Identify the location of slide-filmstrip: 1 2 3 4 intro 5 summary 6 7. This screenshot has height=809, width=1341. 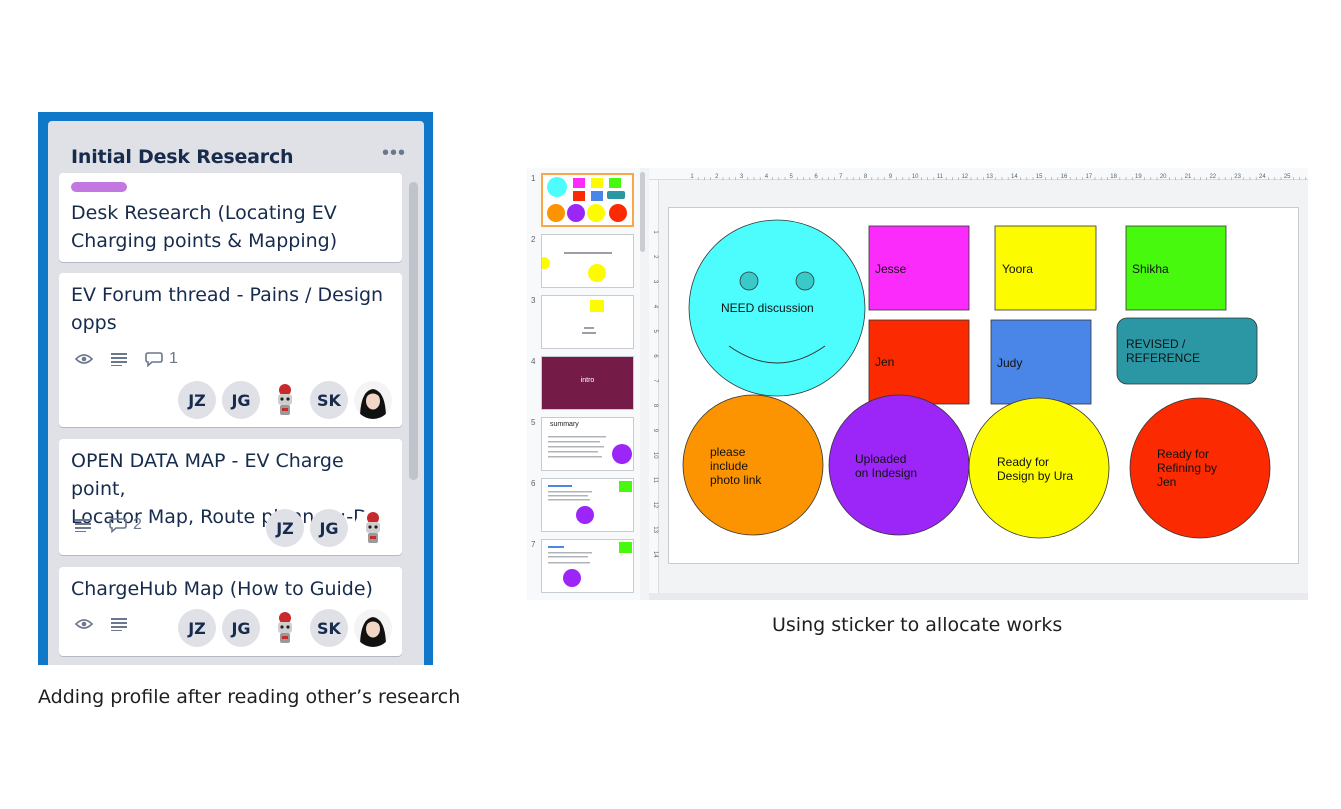
(583, 384).